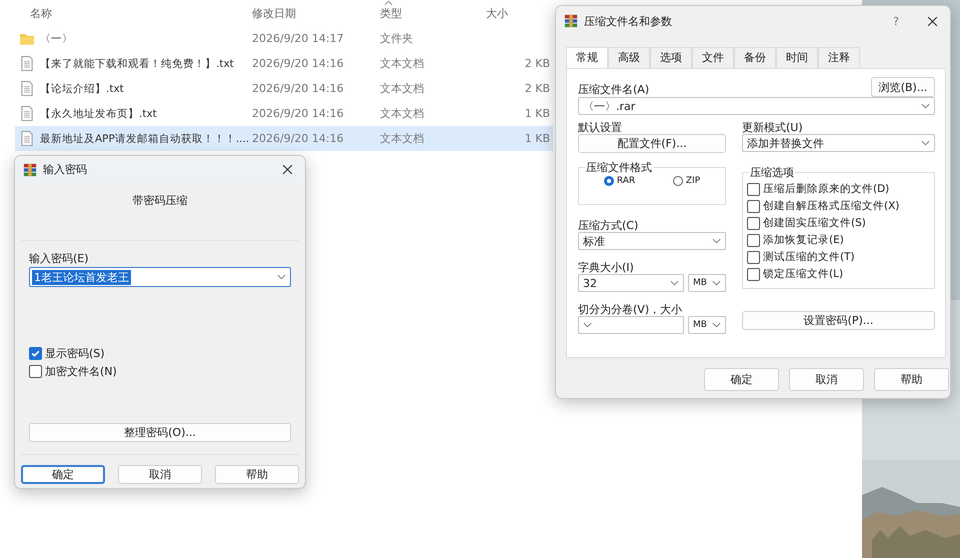 Image resolution: width=960 pixels, height=558 pixels. What do you see at coordinates (839, 57) in the screenshot?
I see `tab: 注释` at bounding box center [839, 57].